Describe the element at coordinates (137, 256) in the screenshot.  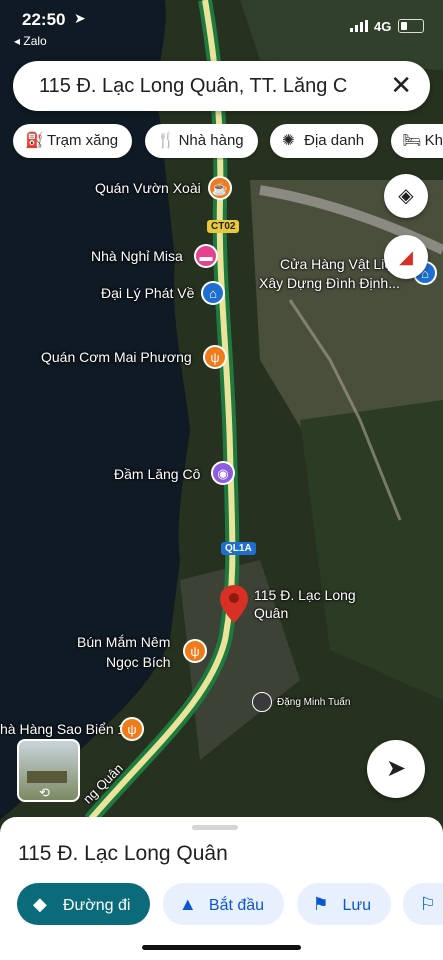
I see `place-label: Nhà Nghỉ Misa` at that location.